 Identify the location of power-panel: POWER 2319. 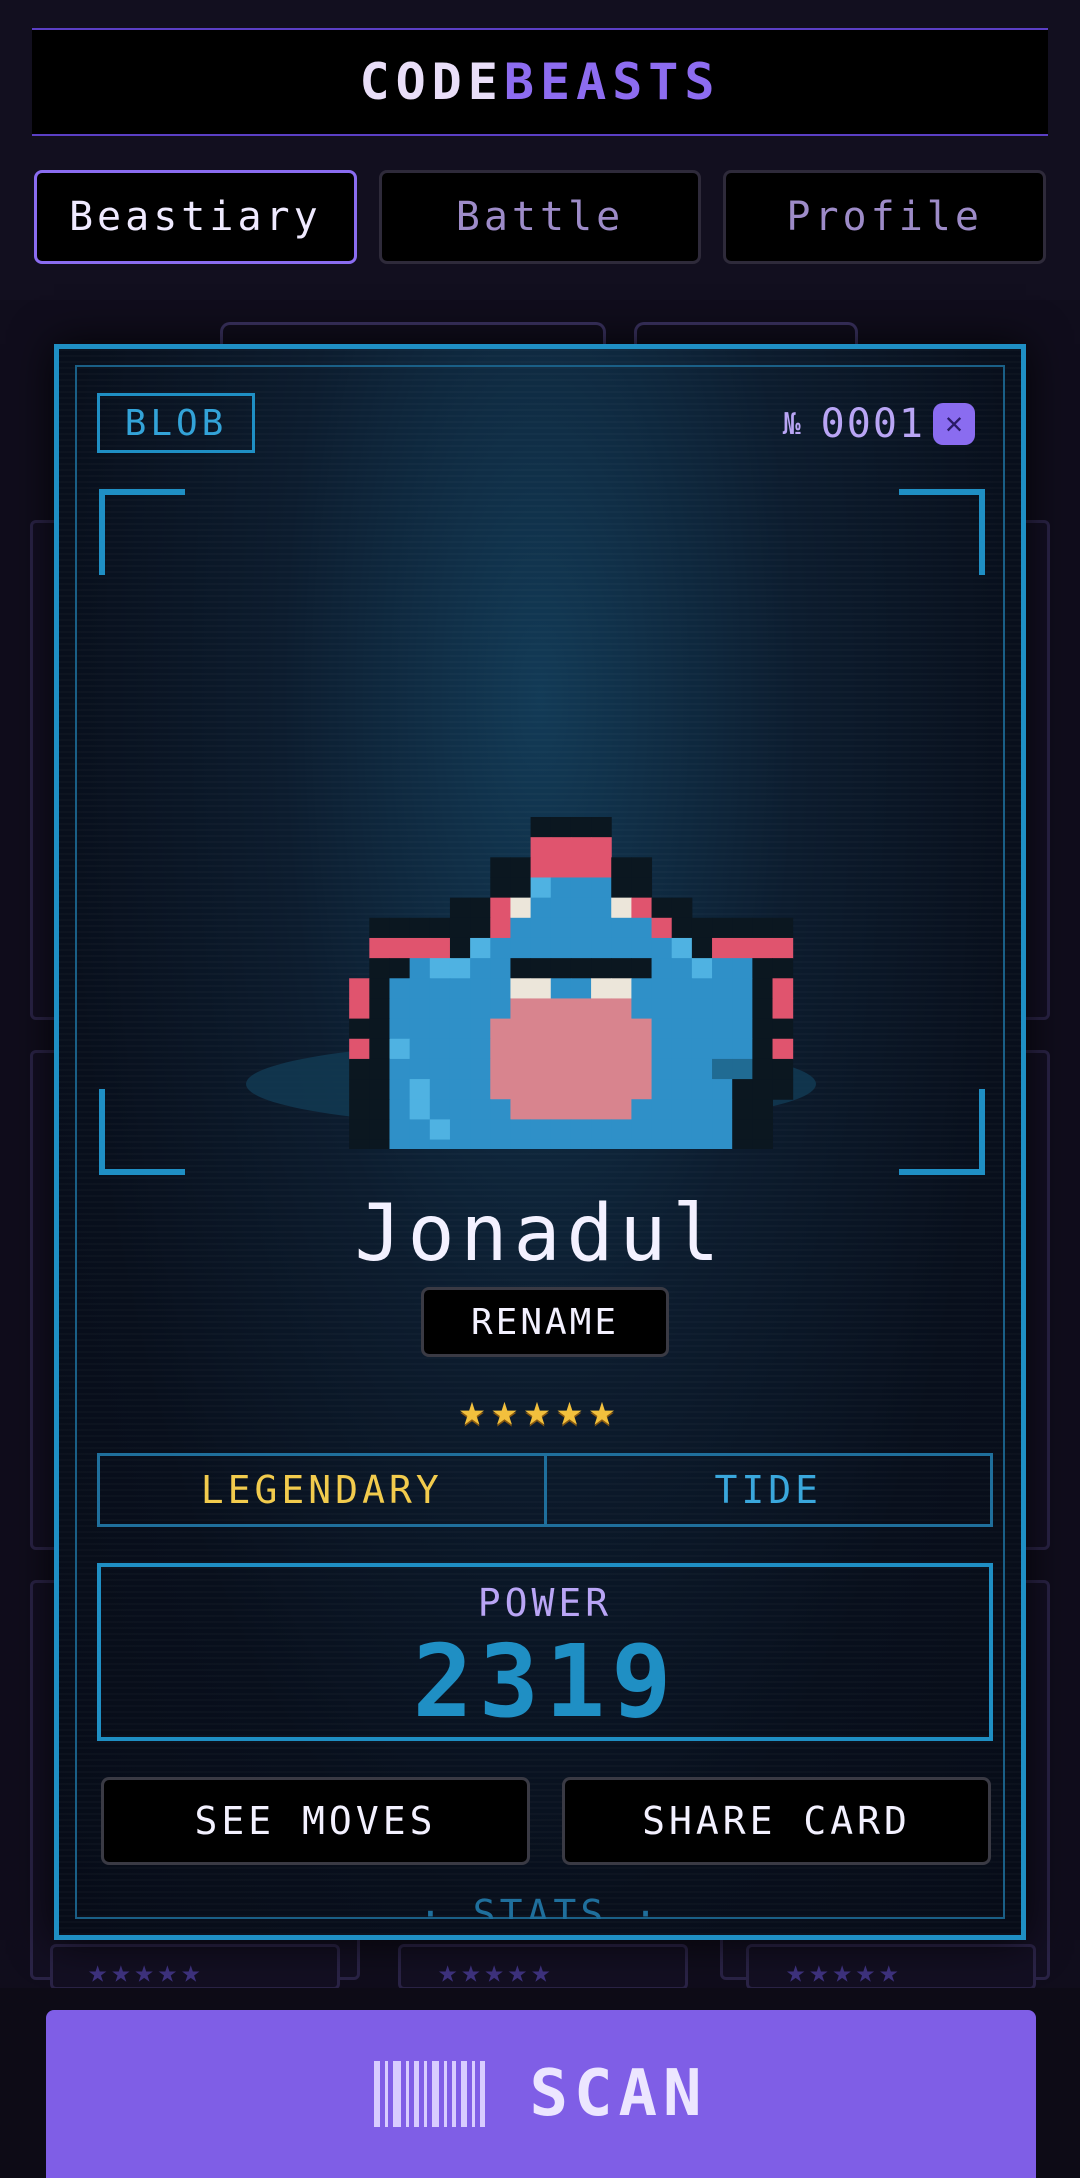
(545, 1652).